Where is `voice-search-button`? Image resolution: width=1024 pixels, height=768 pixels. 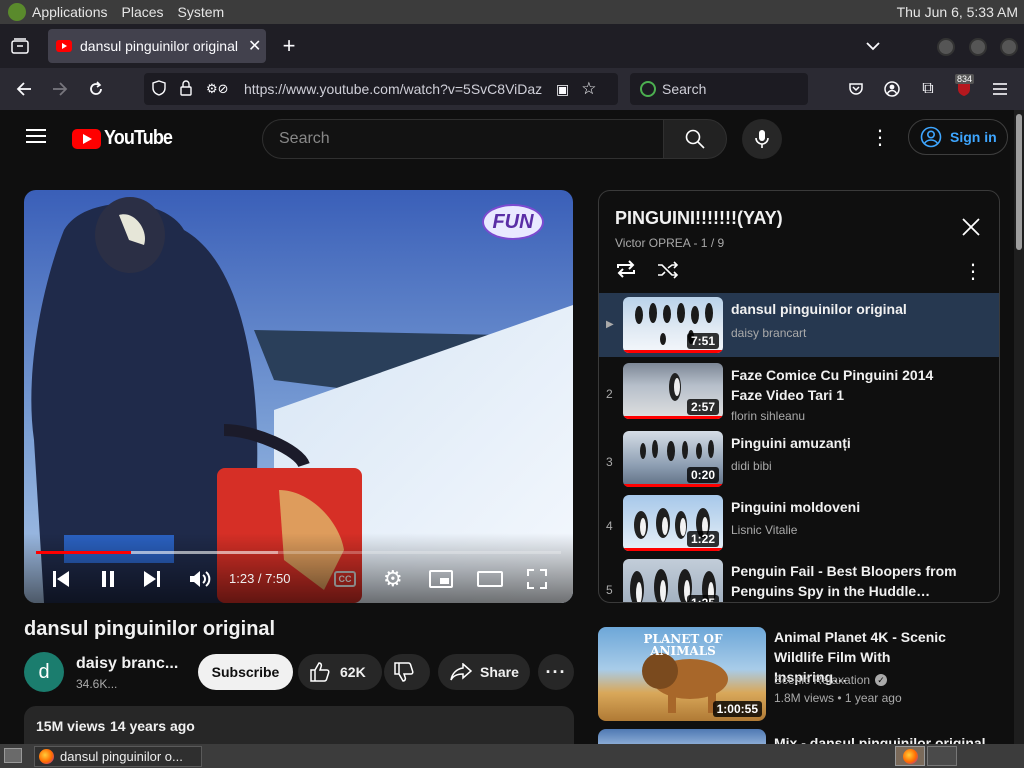
voice-search-button is located at coordinates (762, 139).